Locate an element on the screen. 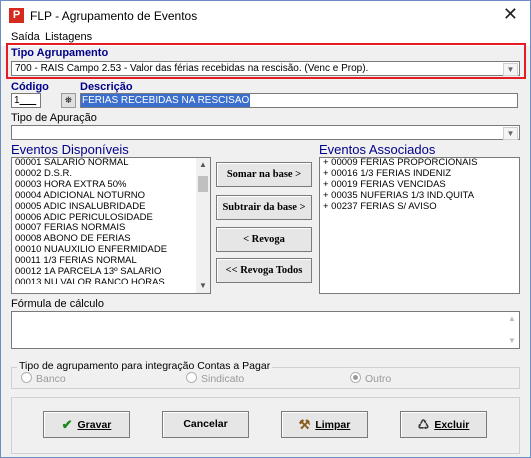  limpar-label: Limpar is located at coordinates (333, 425).